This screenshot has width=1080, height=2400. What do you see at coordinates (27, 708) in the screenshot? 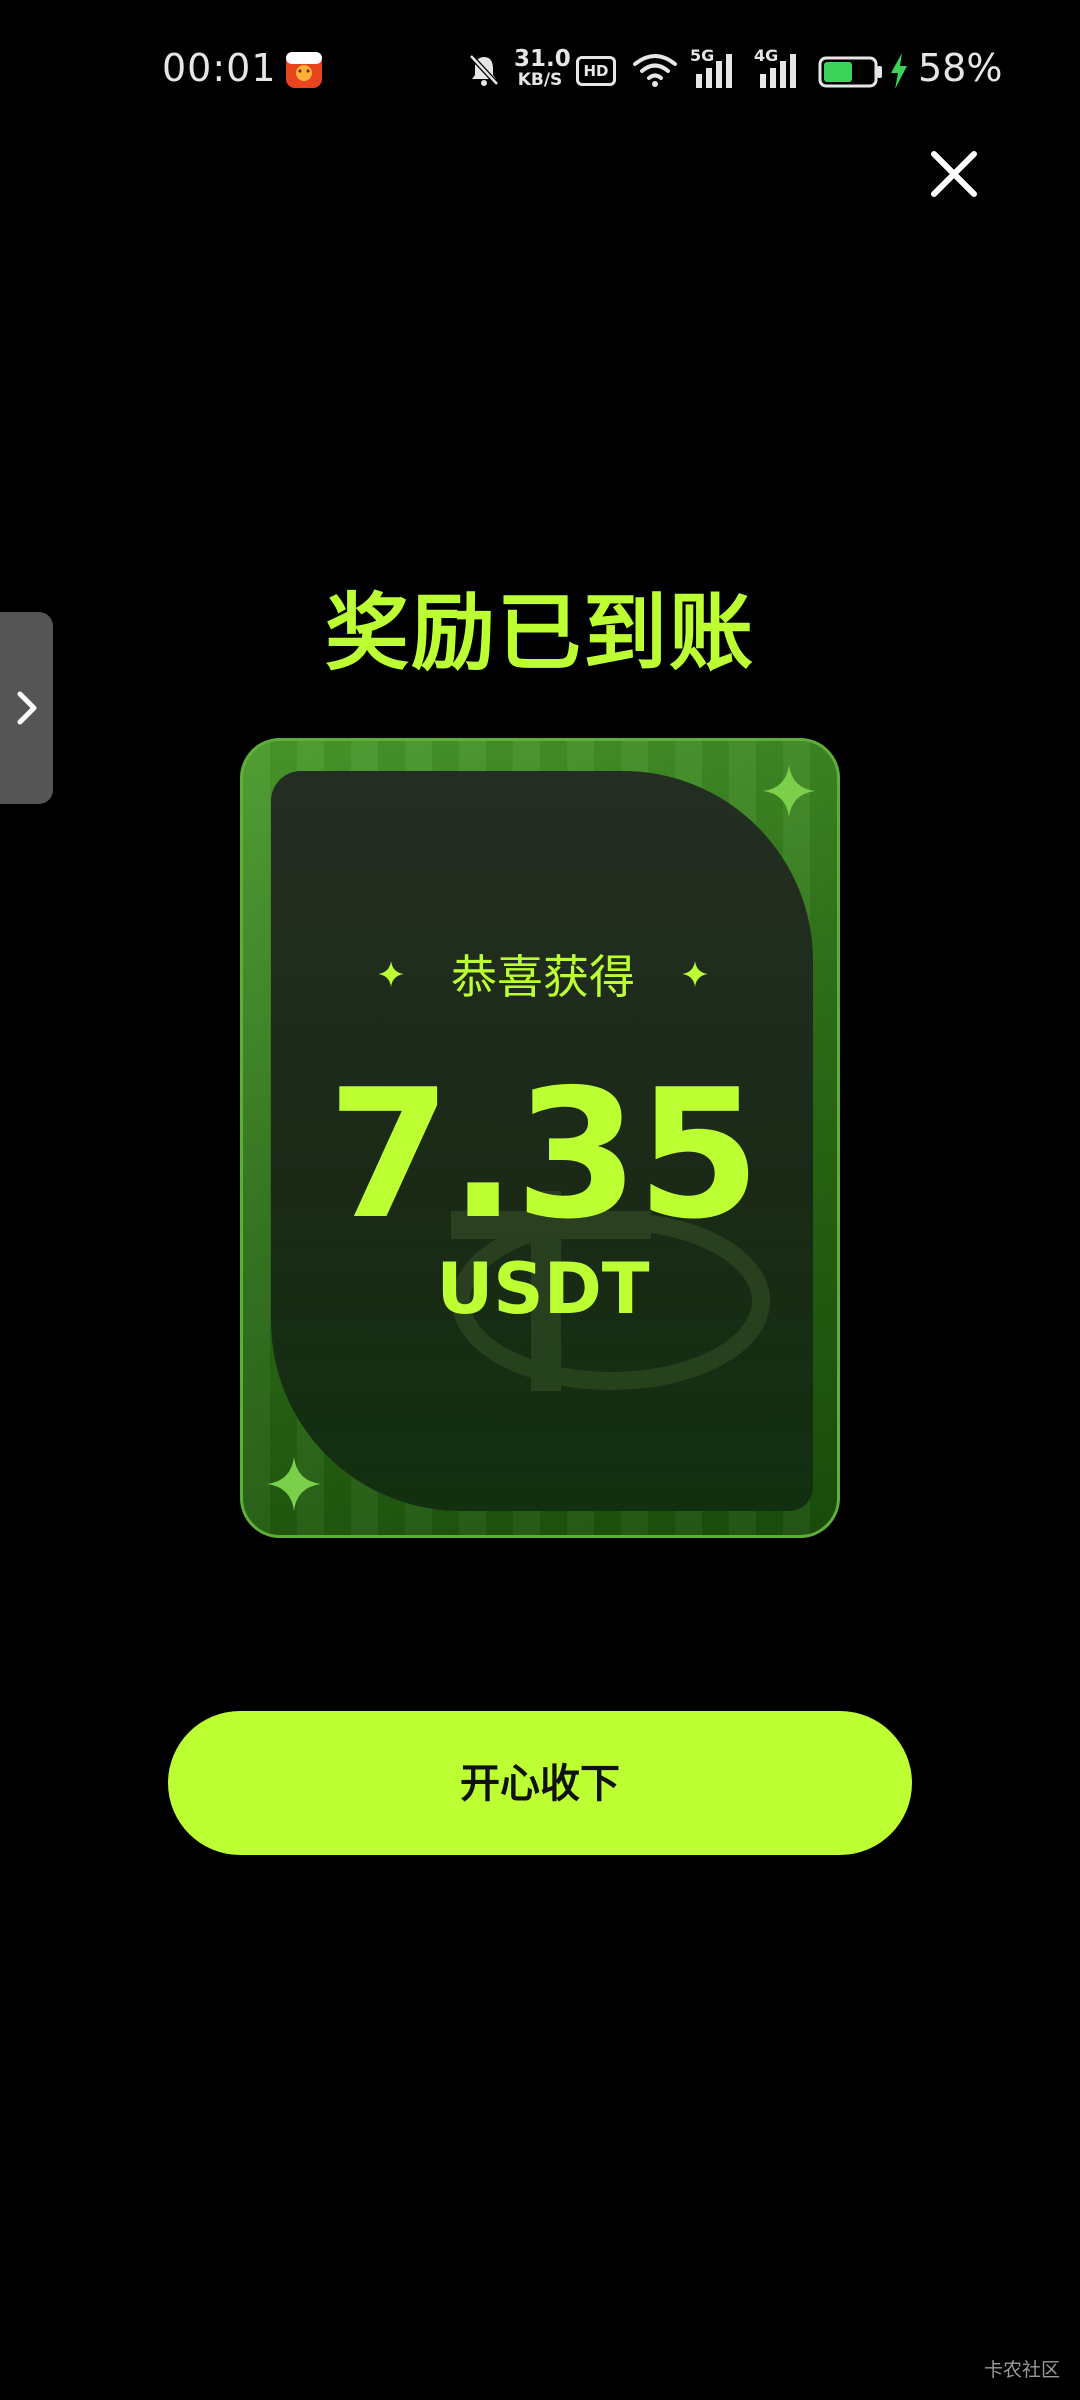
I see `chevron-right-icon` at bounding box center [27, 708].